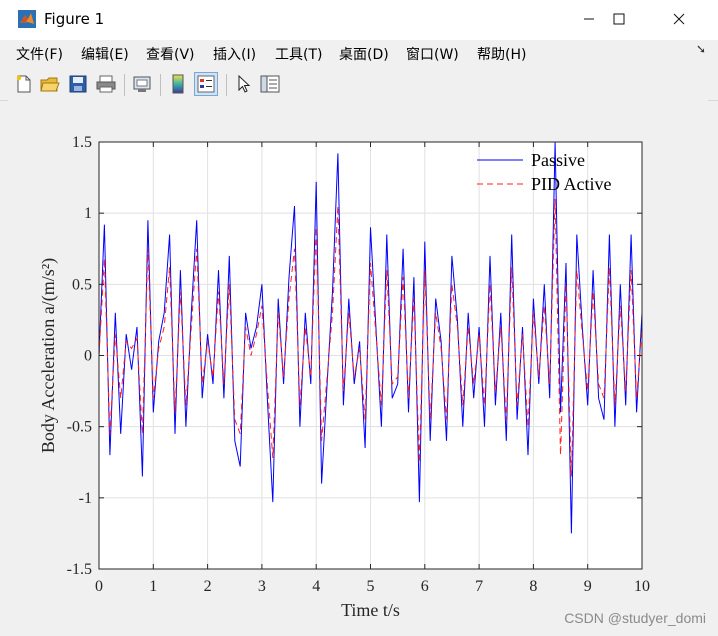 The height and width of the screenshot is (636, 718). What do you see at coordinates (82, 284) in the screenshot?
I see `y-tick-label: 0.5` at bounding box center [82, 284].